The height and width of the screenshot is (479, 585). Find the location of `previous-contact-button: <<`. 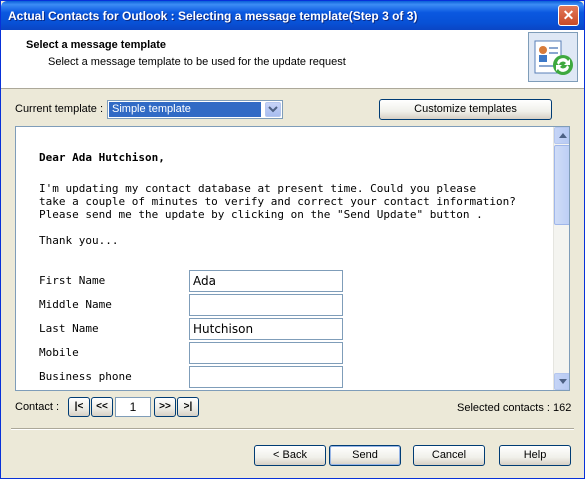

previous-contact-button: << is located at coordinates (102, 407).